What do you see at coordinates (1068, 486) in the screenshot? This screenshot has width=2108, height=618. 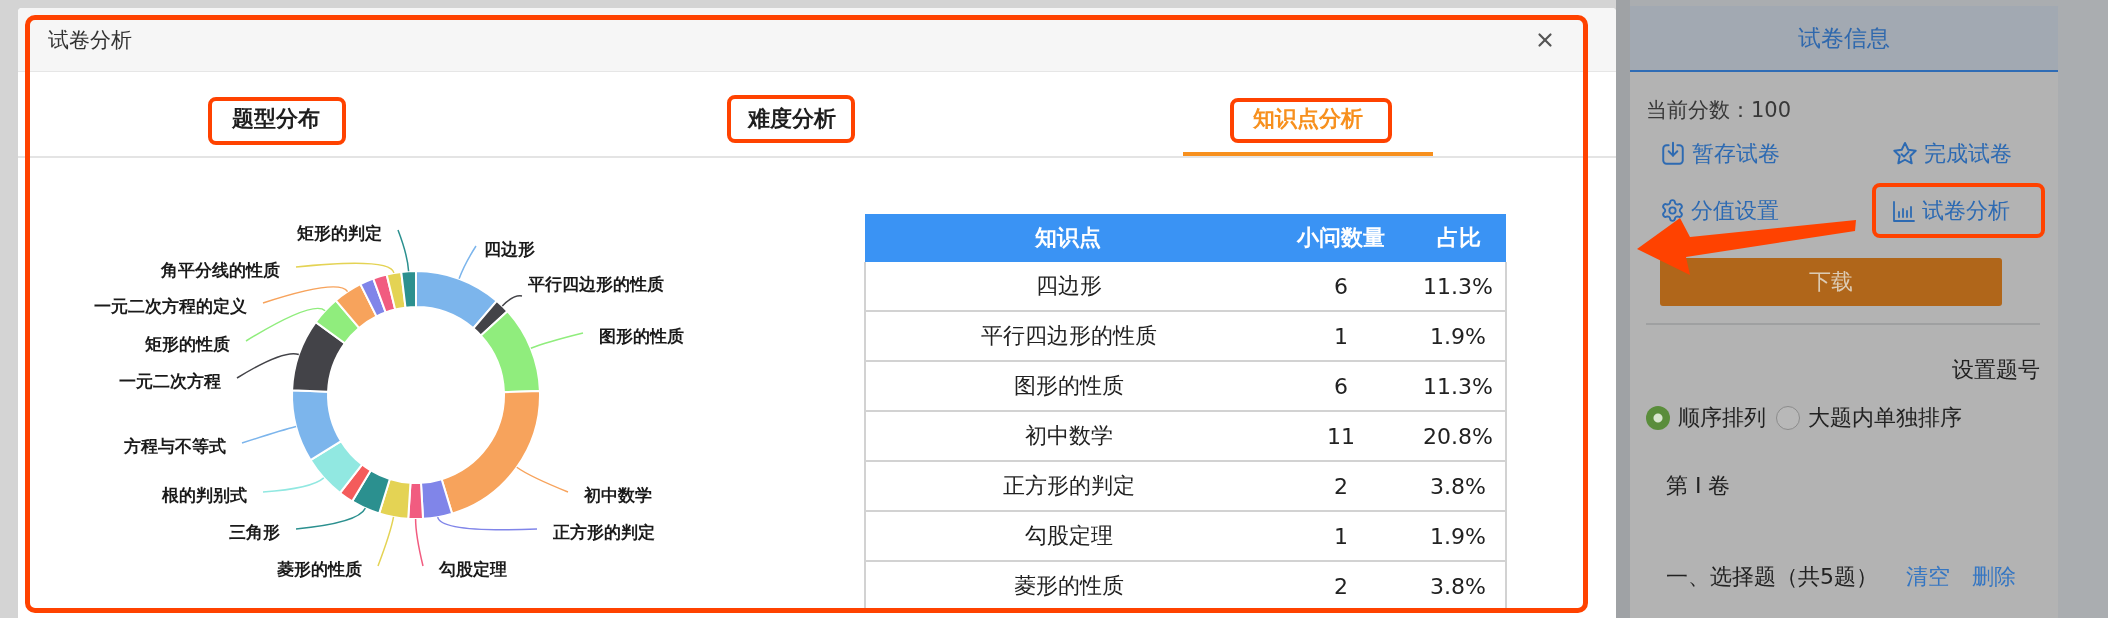 I see `table-cell: 正方形的判定` at bounding box center [1068, 486].